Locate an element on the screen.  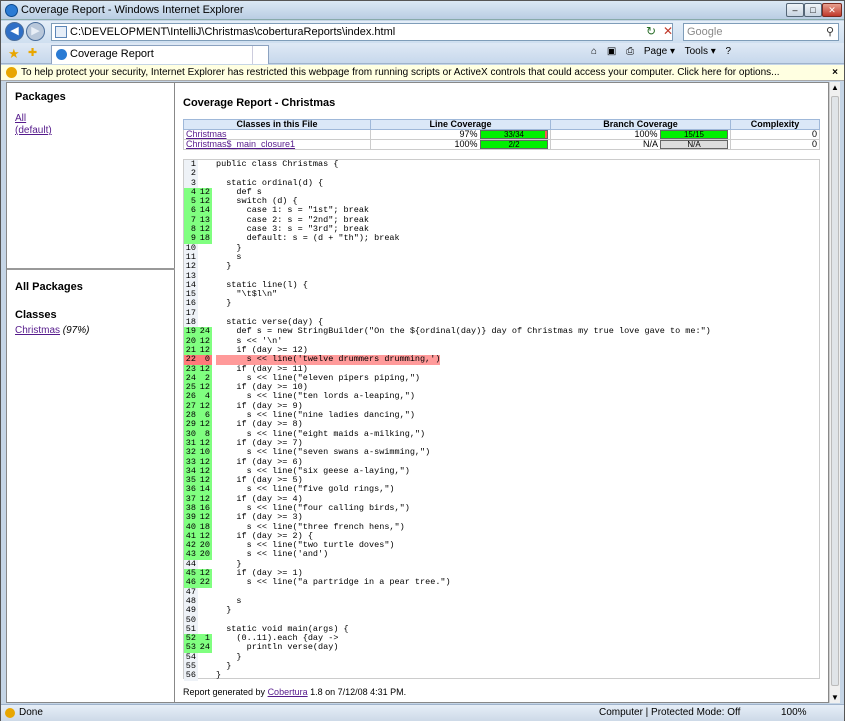
tools-menu: Tools ▾ is located at coordinates (700, 51).